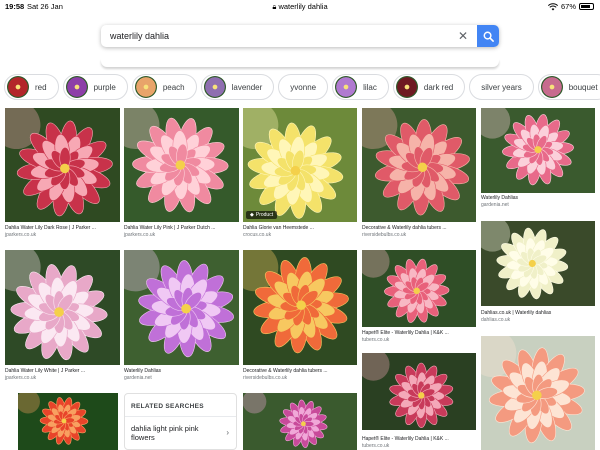  I want to click on clear-icon: ✕, so click(463, 36).